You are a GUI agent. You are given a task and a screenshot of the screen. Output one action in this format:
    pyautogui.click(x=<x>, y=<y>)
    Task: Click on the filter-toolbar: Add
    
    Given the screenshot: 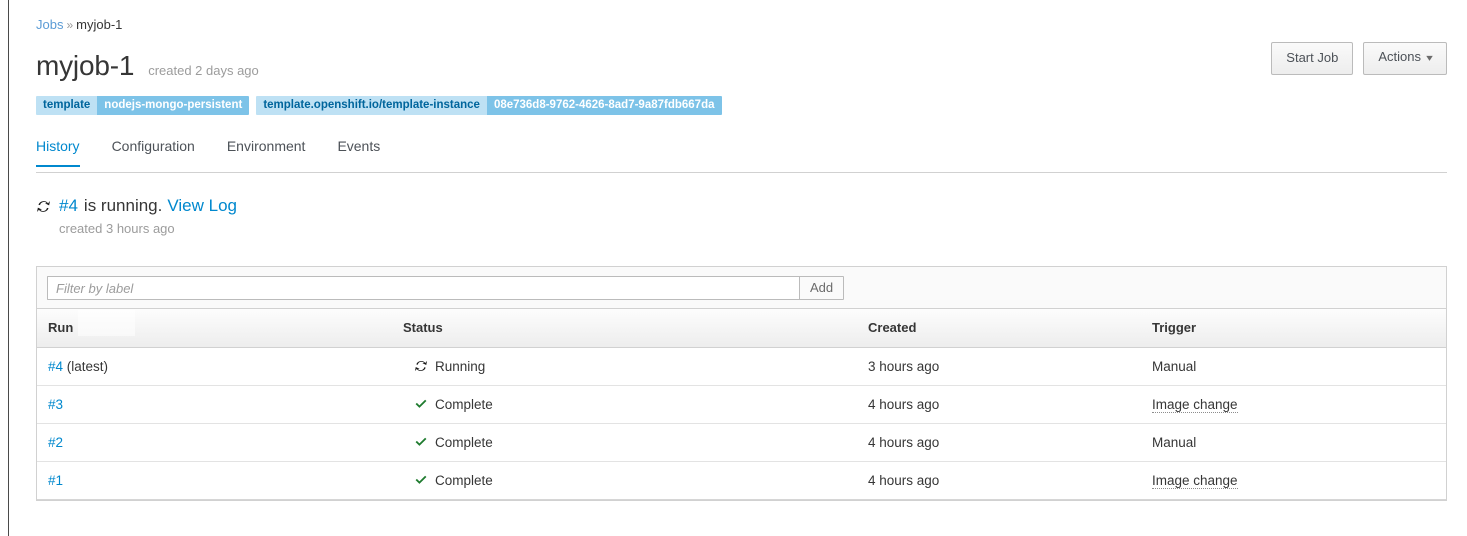 What is the action you would take?
    pyautogui.click(x=741, y=288)
    